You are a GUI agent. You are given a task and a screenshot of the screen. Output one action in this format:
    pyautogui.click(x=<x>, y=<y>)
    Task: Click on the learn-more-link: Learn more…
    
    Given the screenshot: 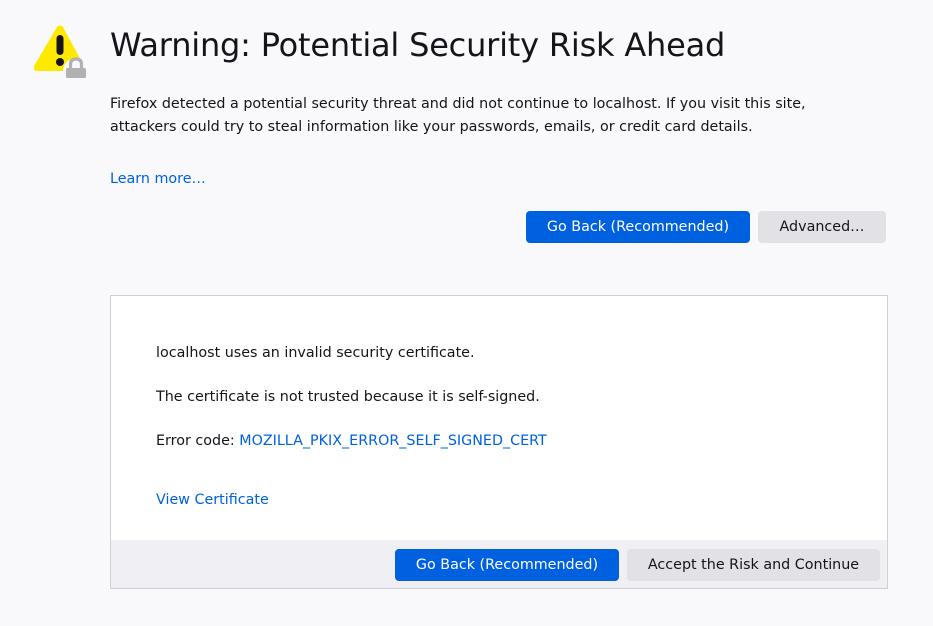 What is the action you would take?
    pyautogui.click(x=158, y=179)
    